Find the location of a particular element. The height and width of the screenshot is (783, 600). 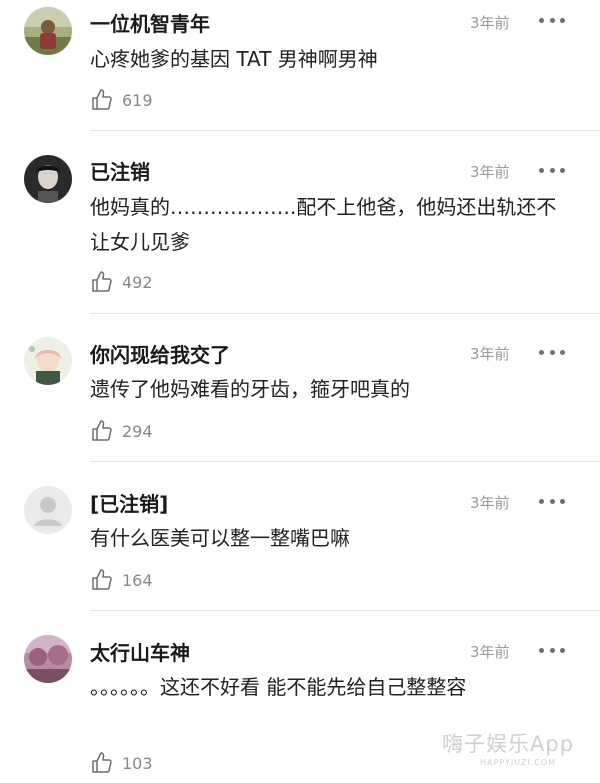

like-count: 103 is located at coordinates (137, 763).